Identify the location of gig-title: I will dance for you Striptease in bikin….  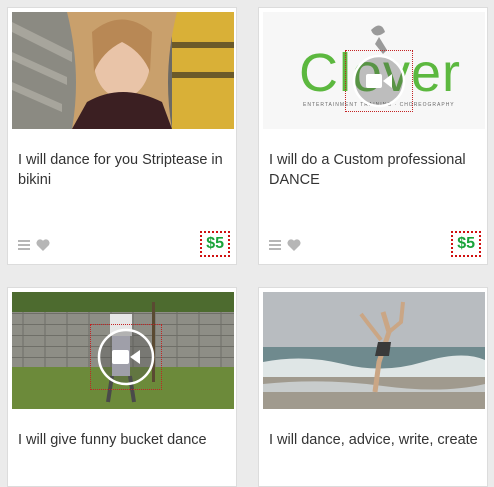
(123, 170).